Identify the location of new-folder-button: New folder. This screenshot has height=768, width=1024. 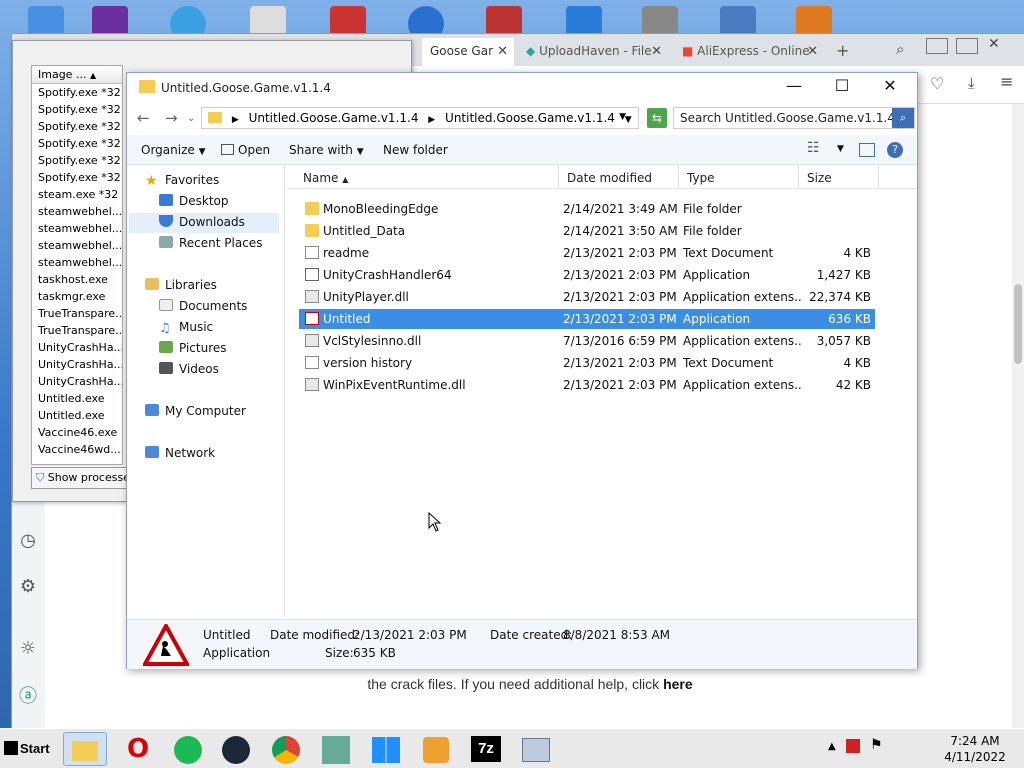
(415, 150).